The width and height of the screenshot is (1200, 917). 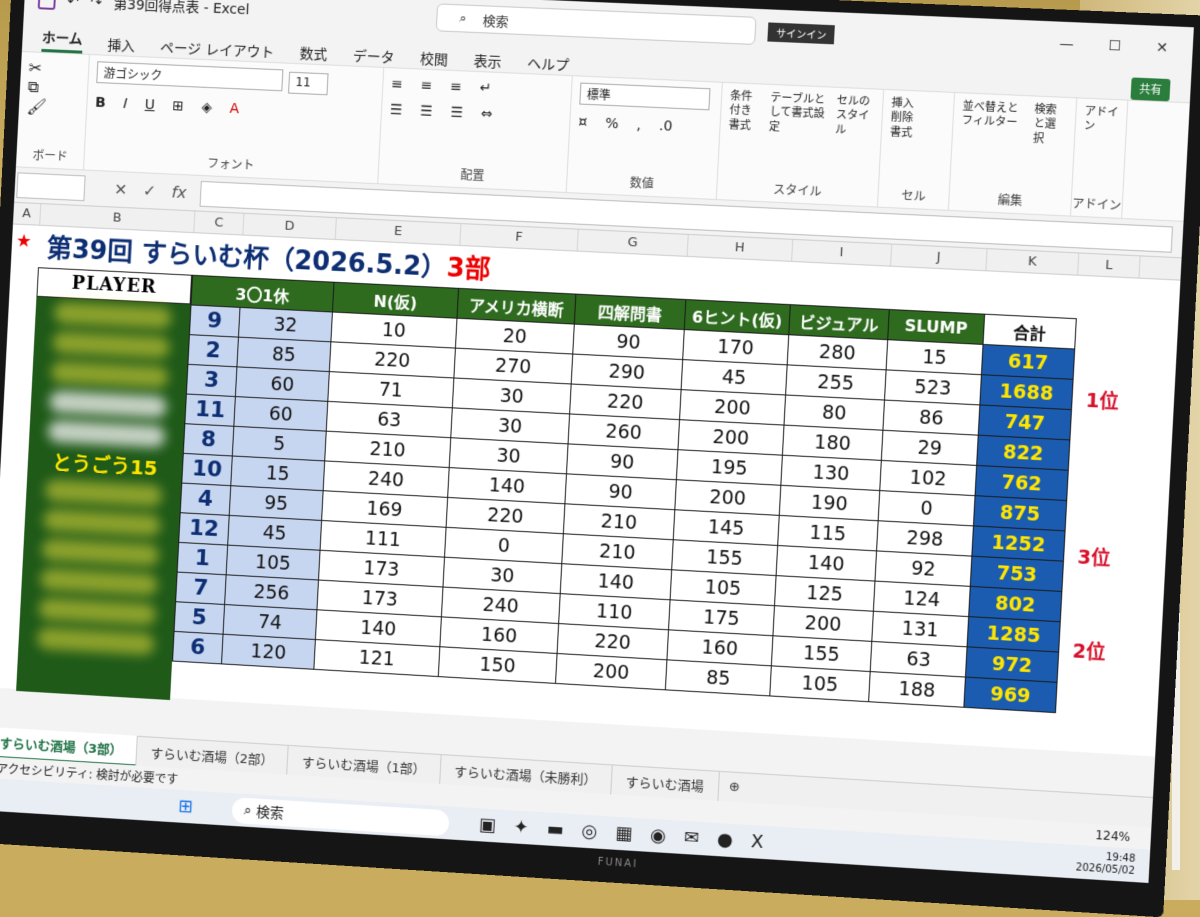 What do you see at coordinates (62, 40) in the screenshot?
I see `tab-home: ホーム` at bounding box center [62, 40].